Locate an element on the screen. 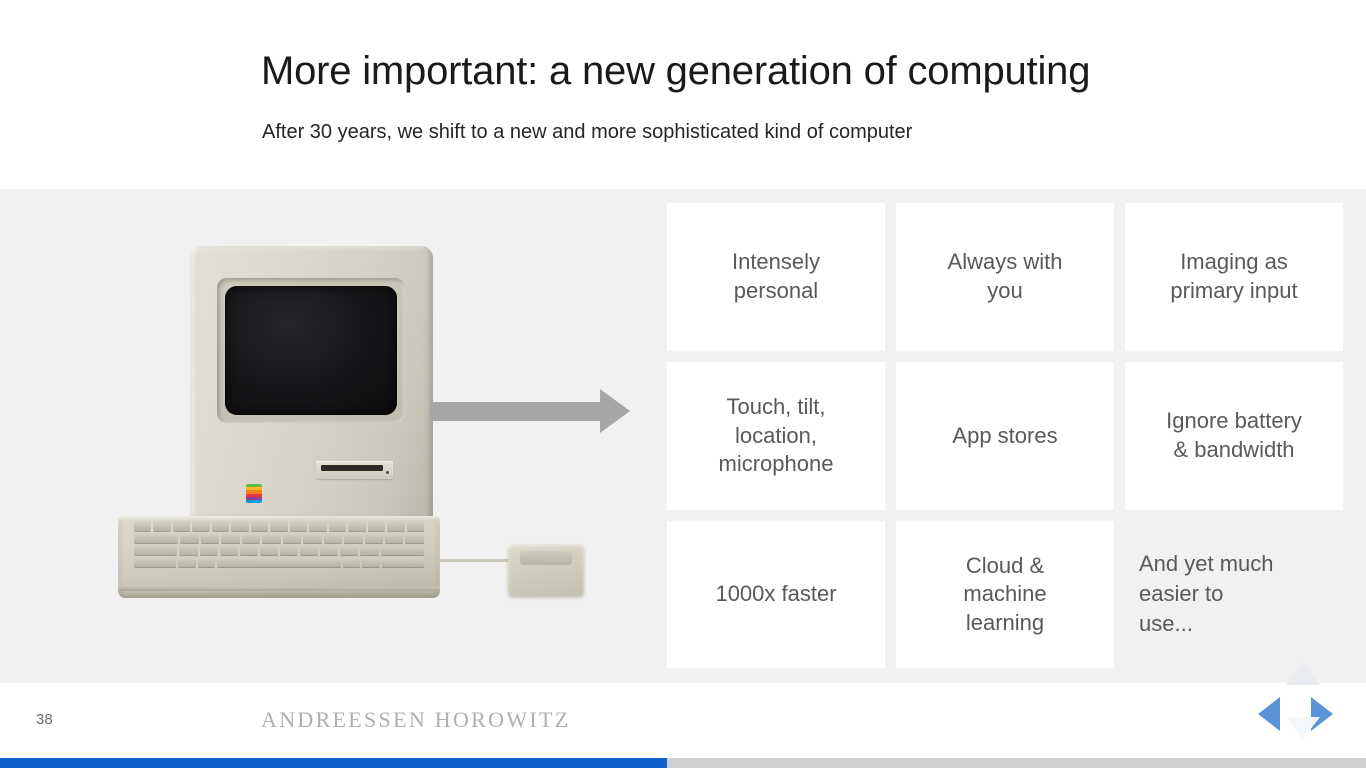 The width and height of the screenshot is (1366, 768). mac-crt-screen is located at coordinates (311, 350).